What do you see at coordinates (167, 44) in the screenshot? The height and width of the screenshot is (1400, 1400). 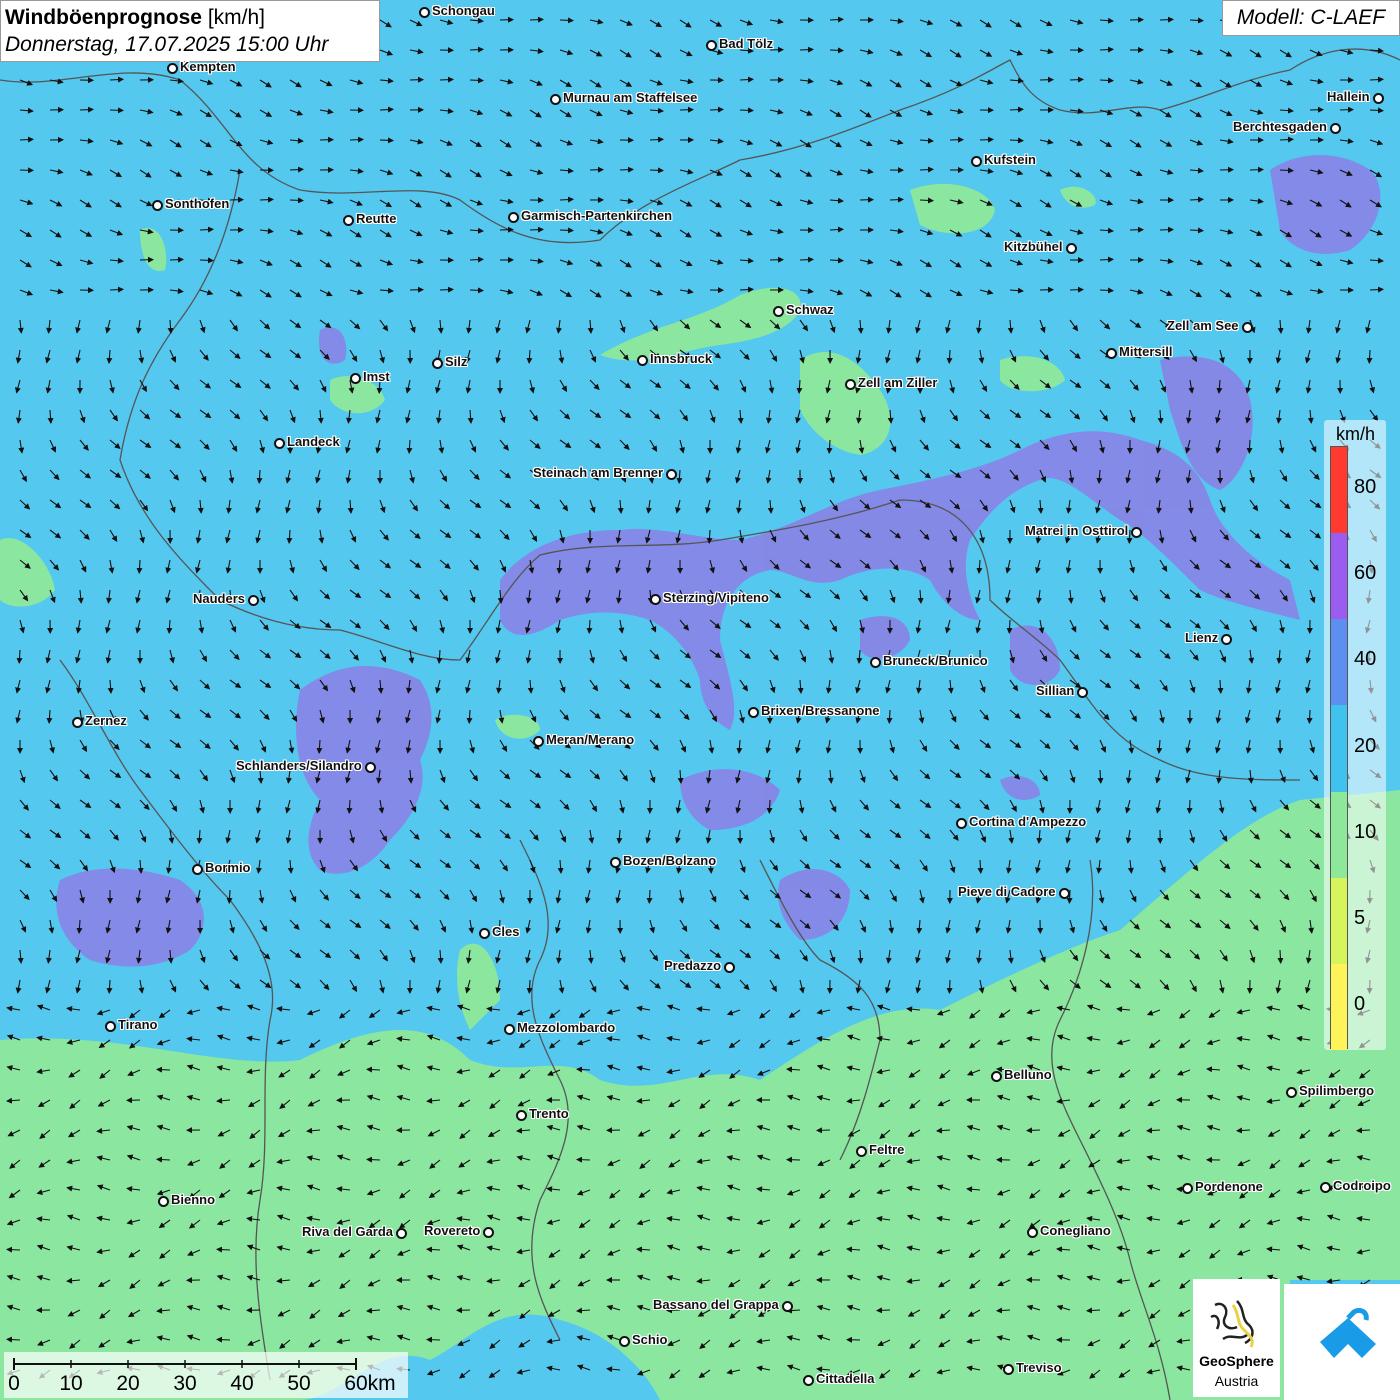 I see `forecast-datetime: Donnerstag, 17.07.2025 15:00 Uhr` at bounding box center [167, 44].